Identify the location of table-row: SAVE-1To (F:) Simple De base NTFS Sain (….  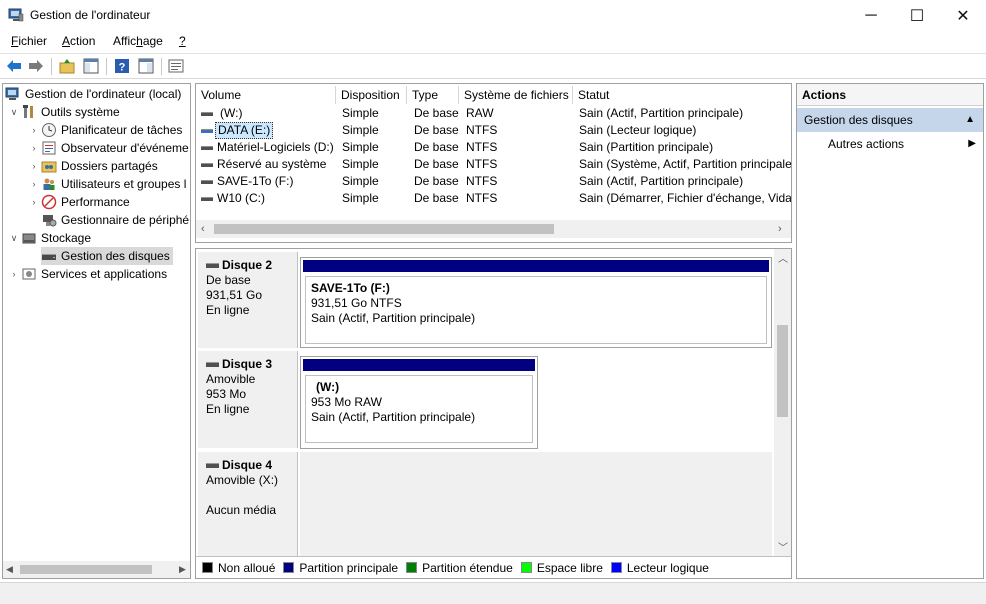
(493, 181).